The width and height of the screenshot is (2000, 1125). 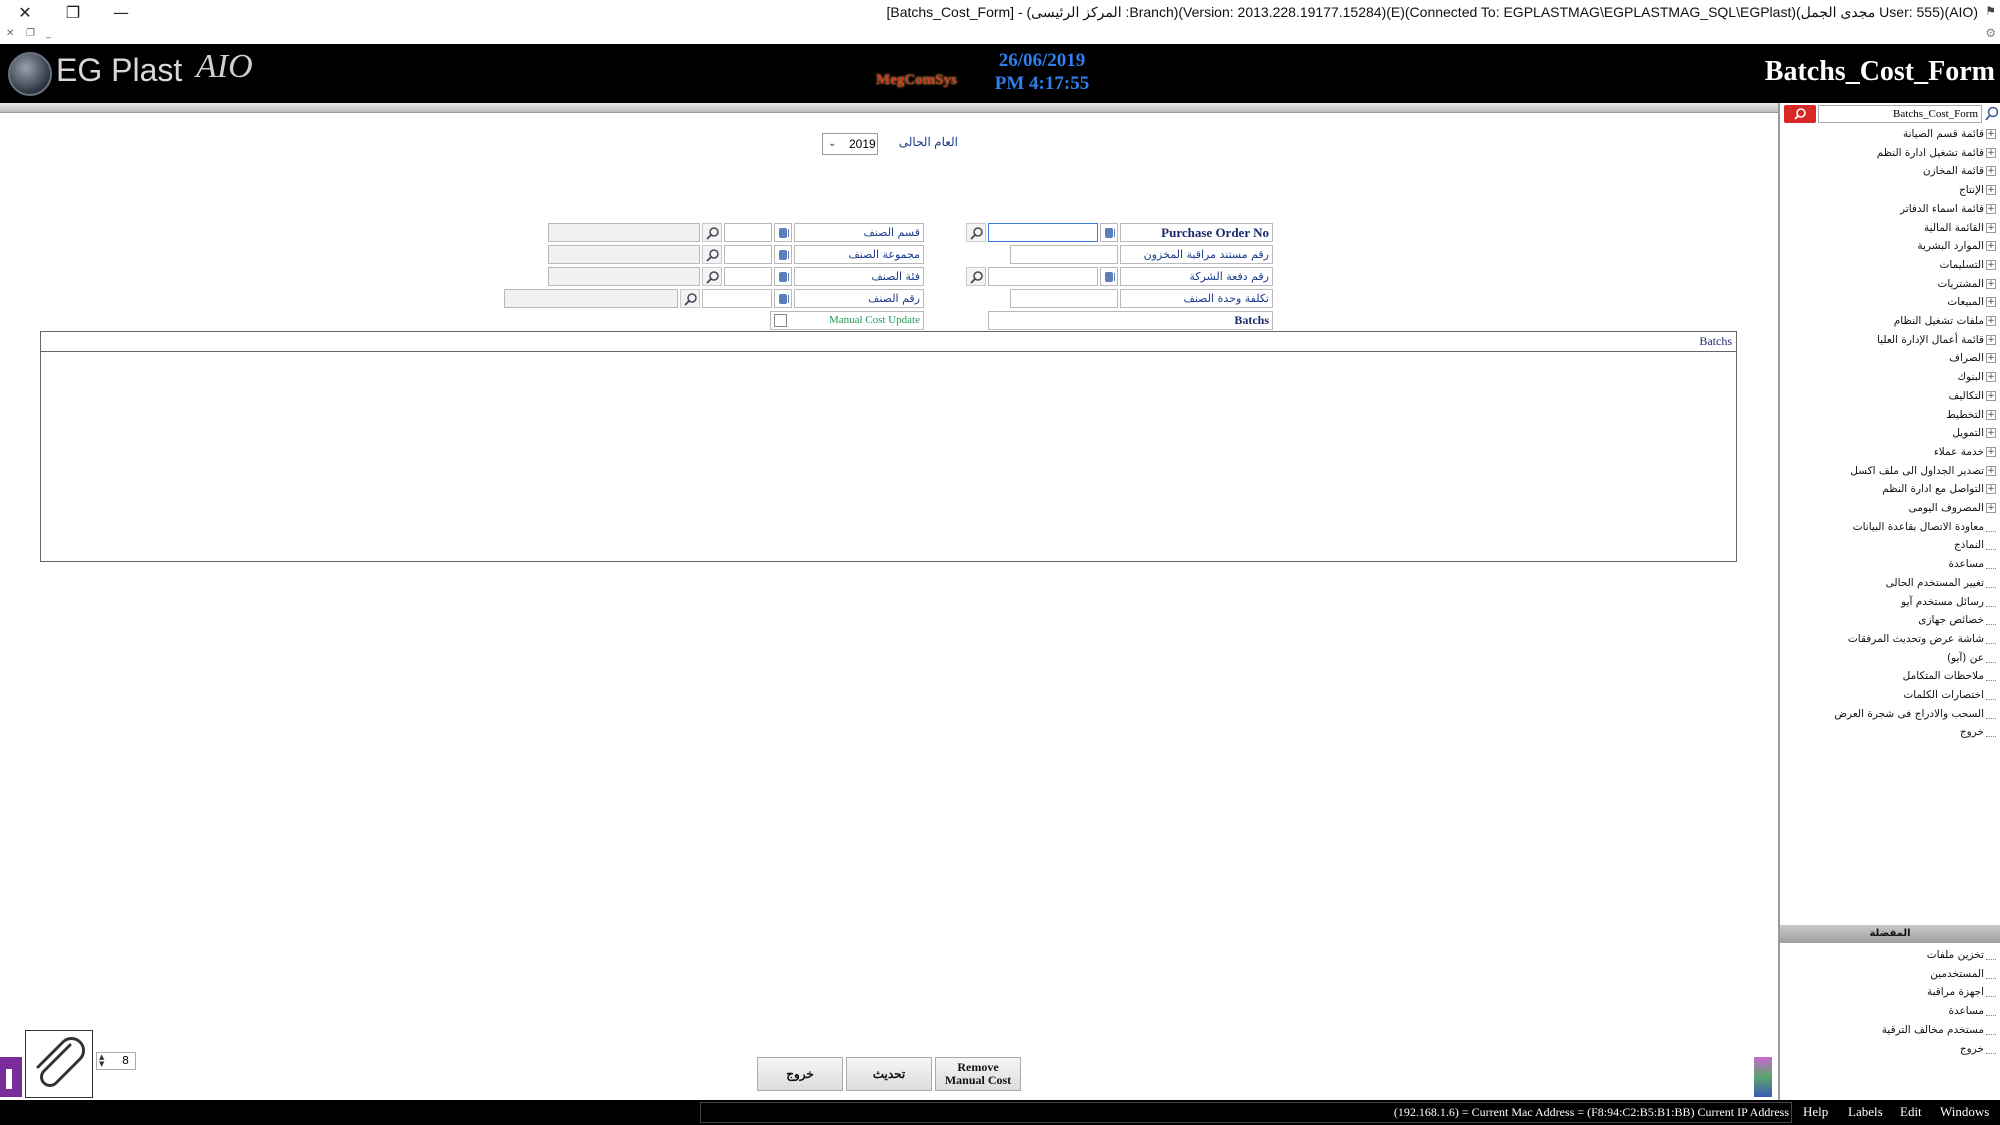 What do you see at coordinates (121, 13) in the screenshot?
I see `minimize-window-button: —` at bounding box center [121, 13].